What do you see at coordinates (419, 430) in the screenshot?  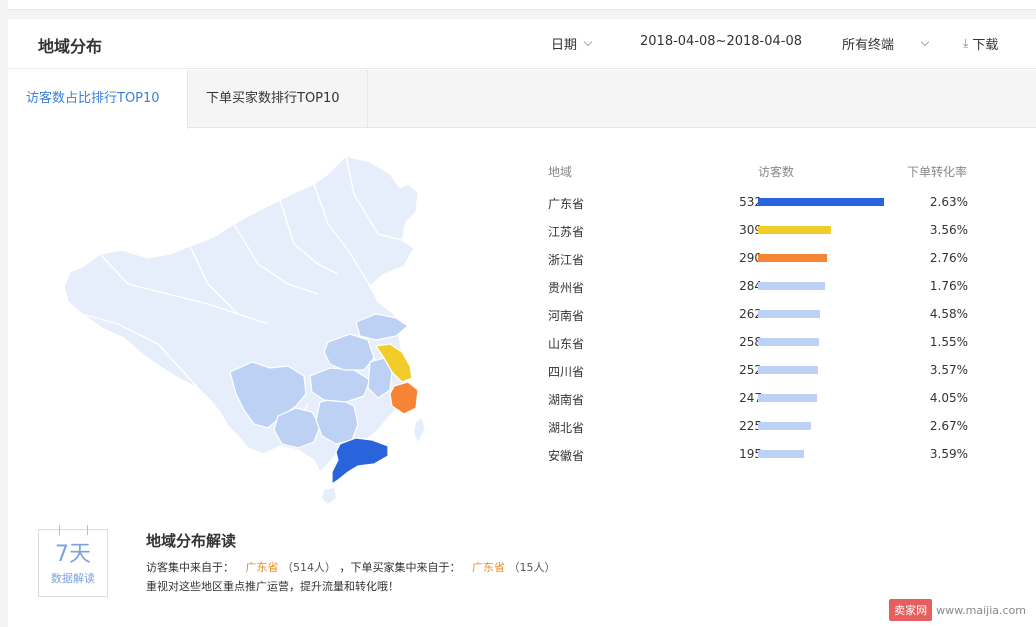 I see `island-taiwan` at bounding box center [419, 430].